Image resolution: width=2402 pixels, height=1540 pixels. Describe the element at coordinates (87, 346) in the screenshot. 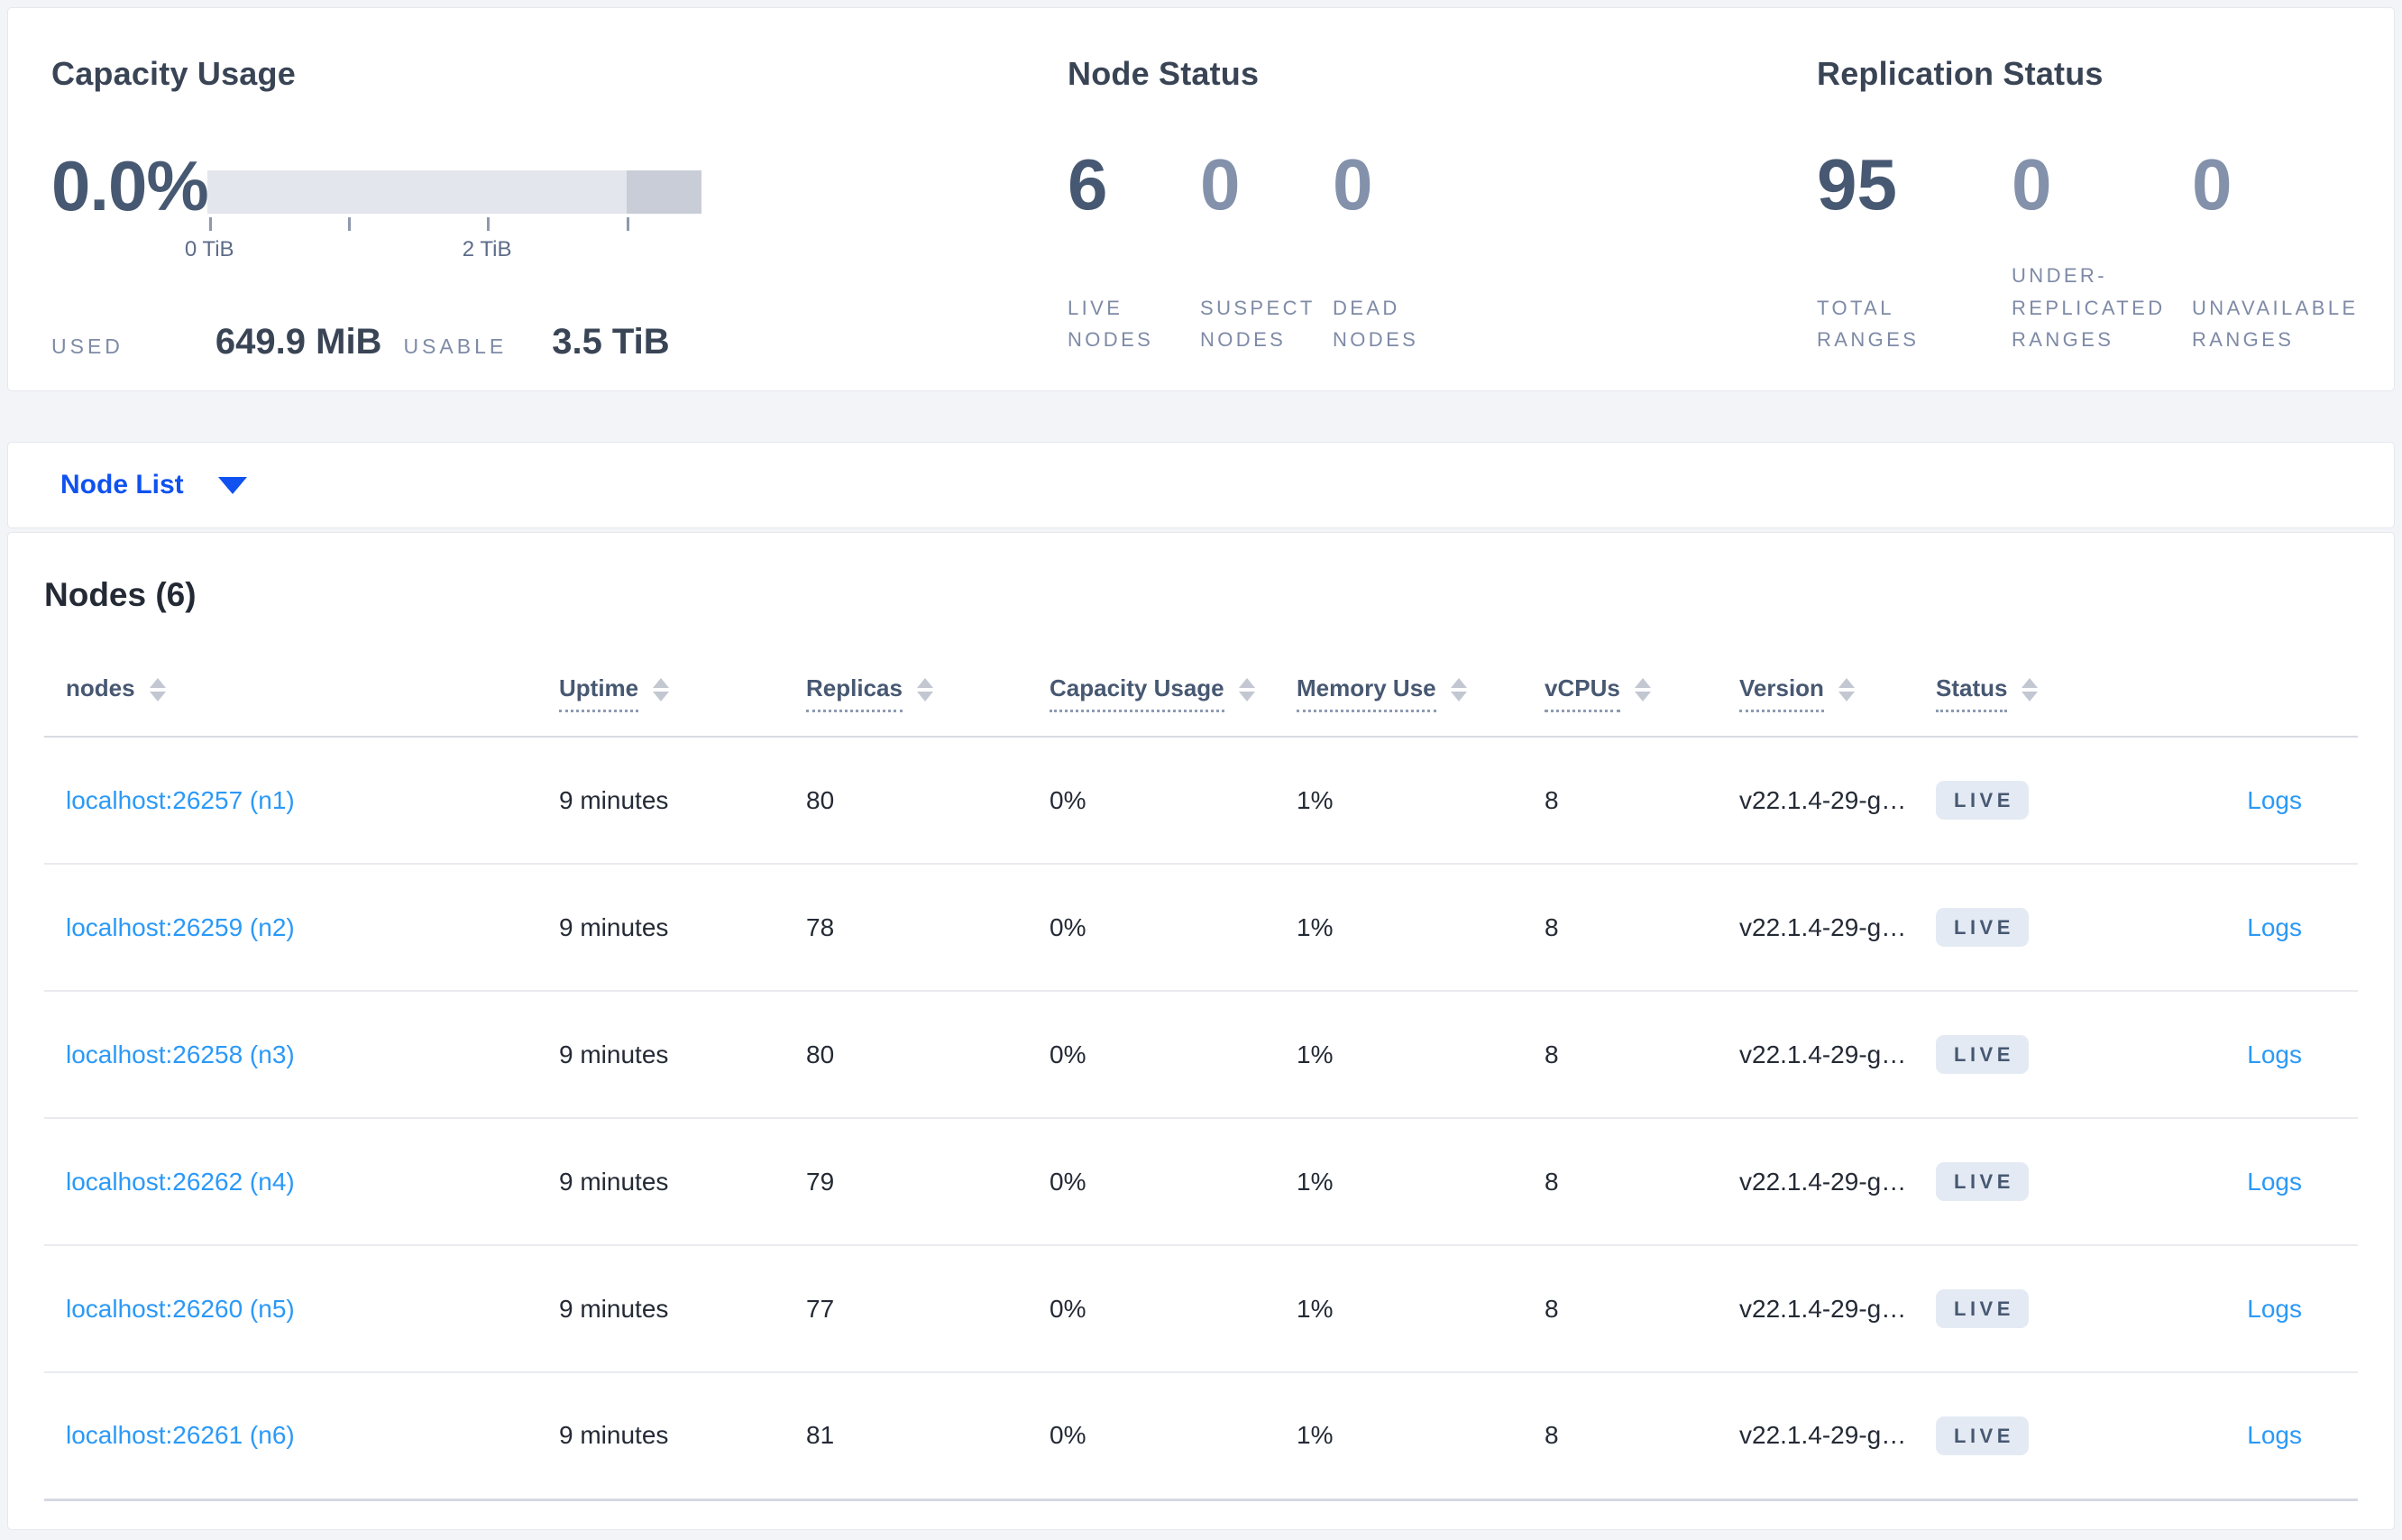

I see `used-label: USED` at that location.